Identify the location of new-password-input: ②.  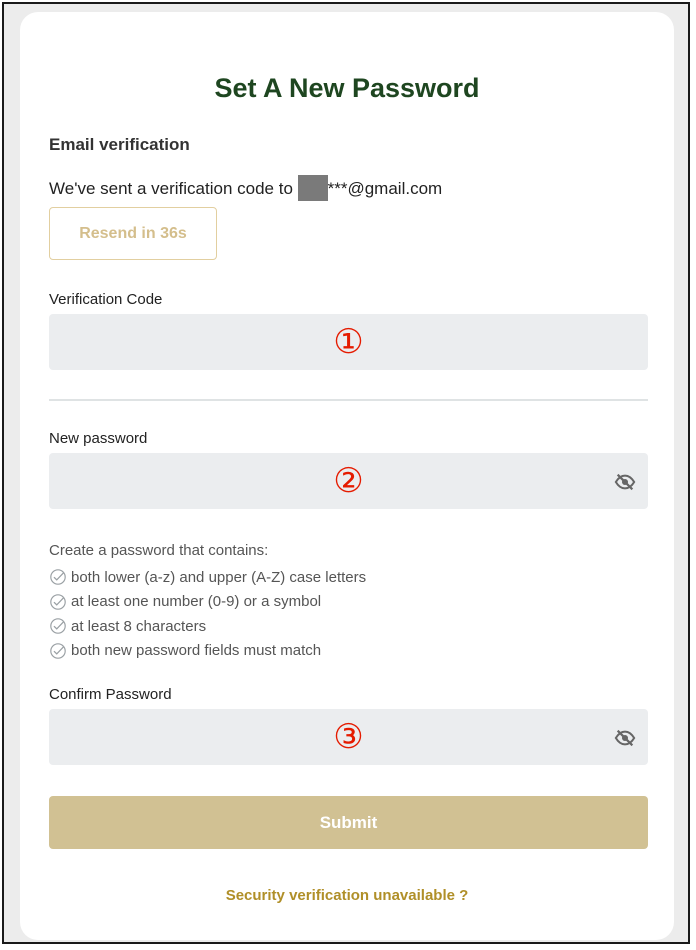
(348, 481).